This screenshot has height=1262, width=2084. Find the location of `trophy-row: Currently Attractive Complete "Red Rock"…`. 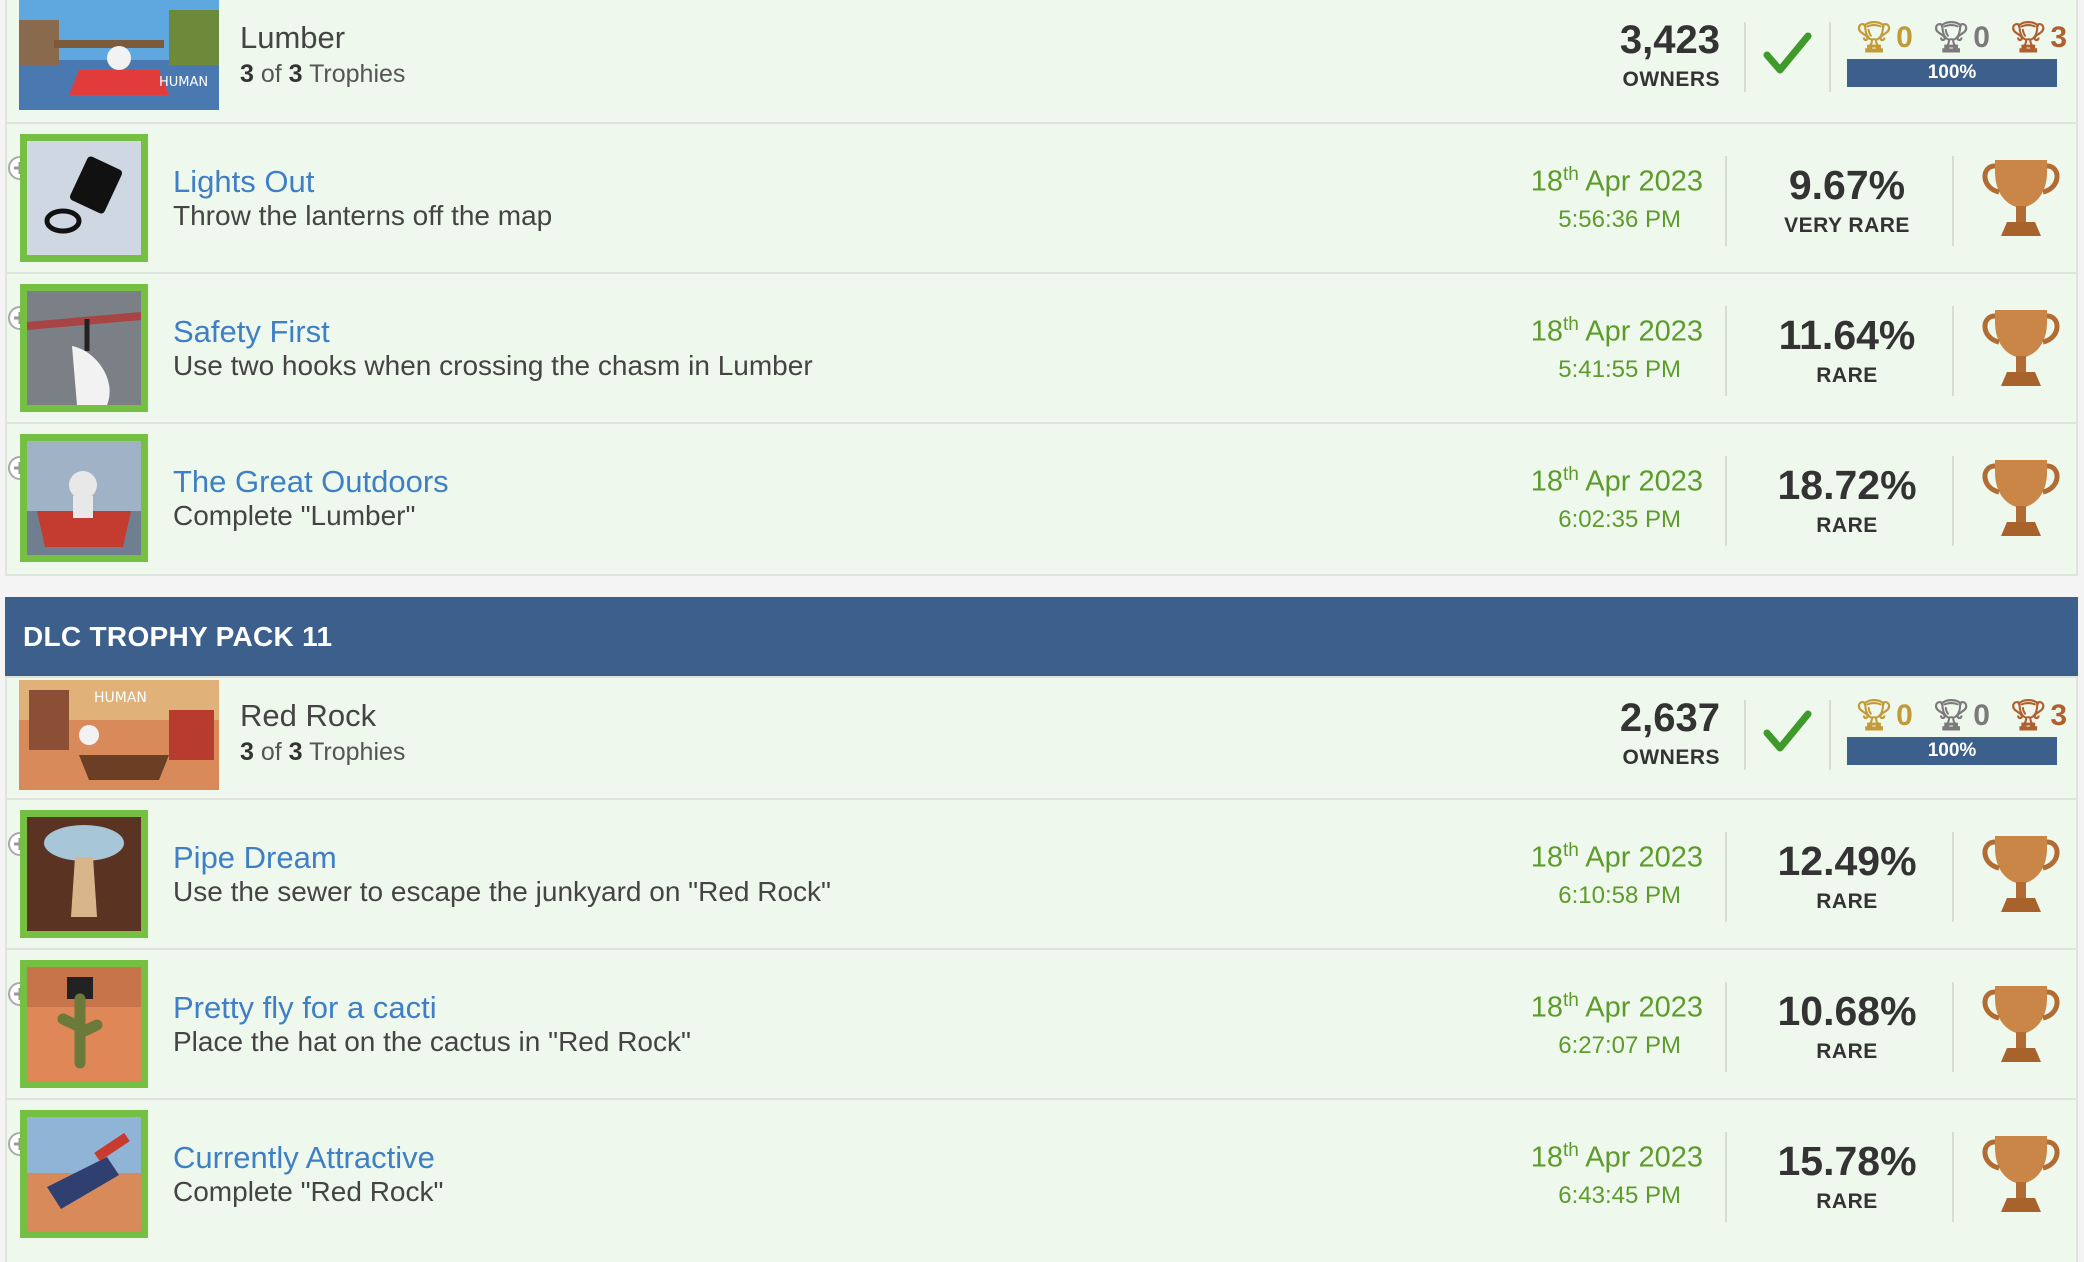

trophy-row: Currently Attractive Complete "Red Rock"… is located at coordinates (1041, 1175).